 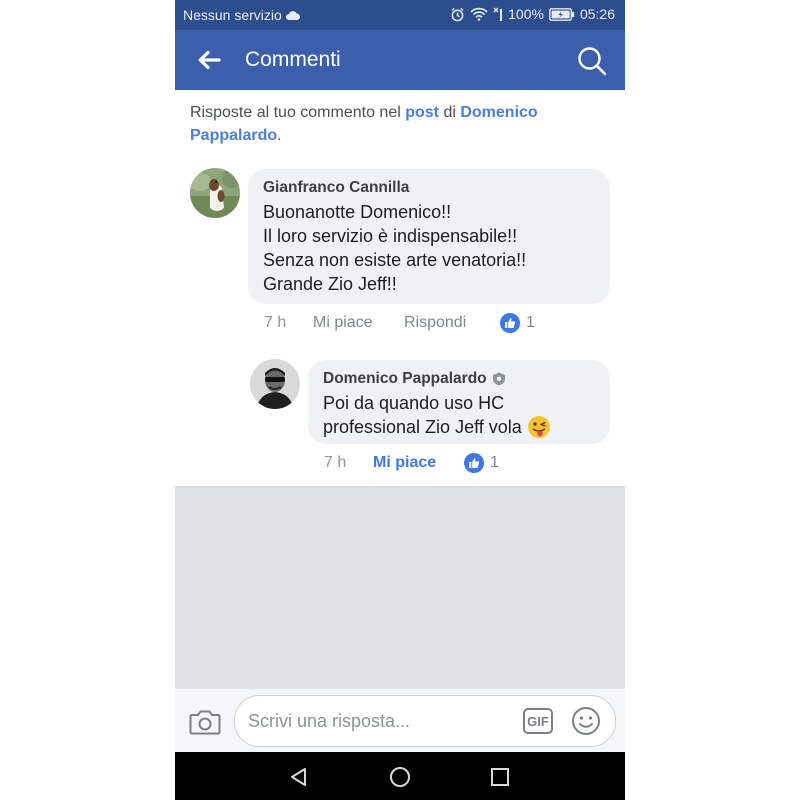 What do you see at coordinates (292, 15) in the screenshot?
I see `cloud-icon` at bounding box center [292, 15].